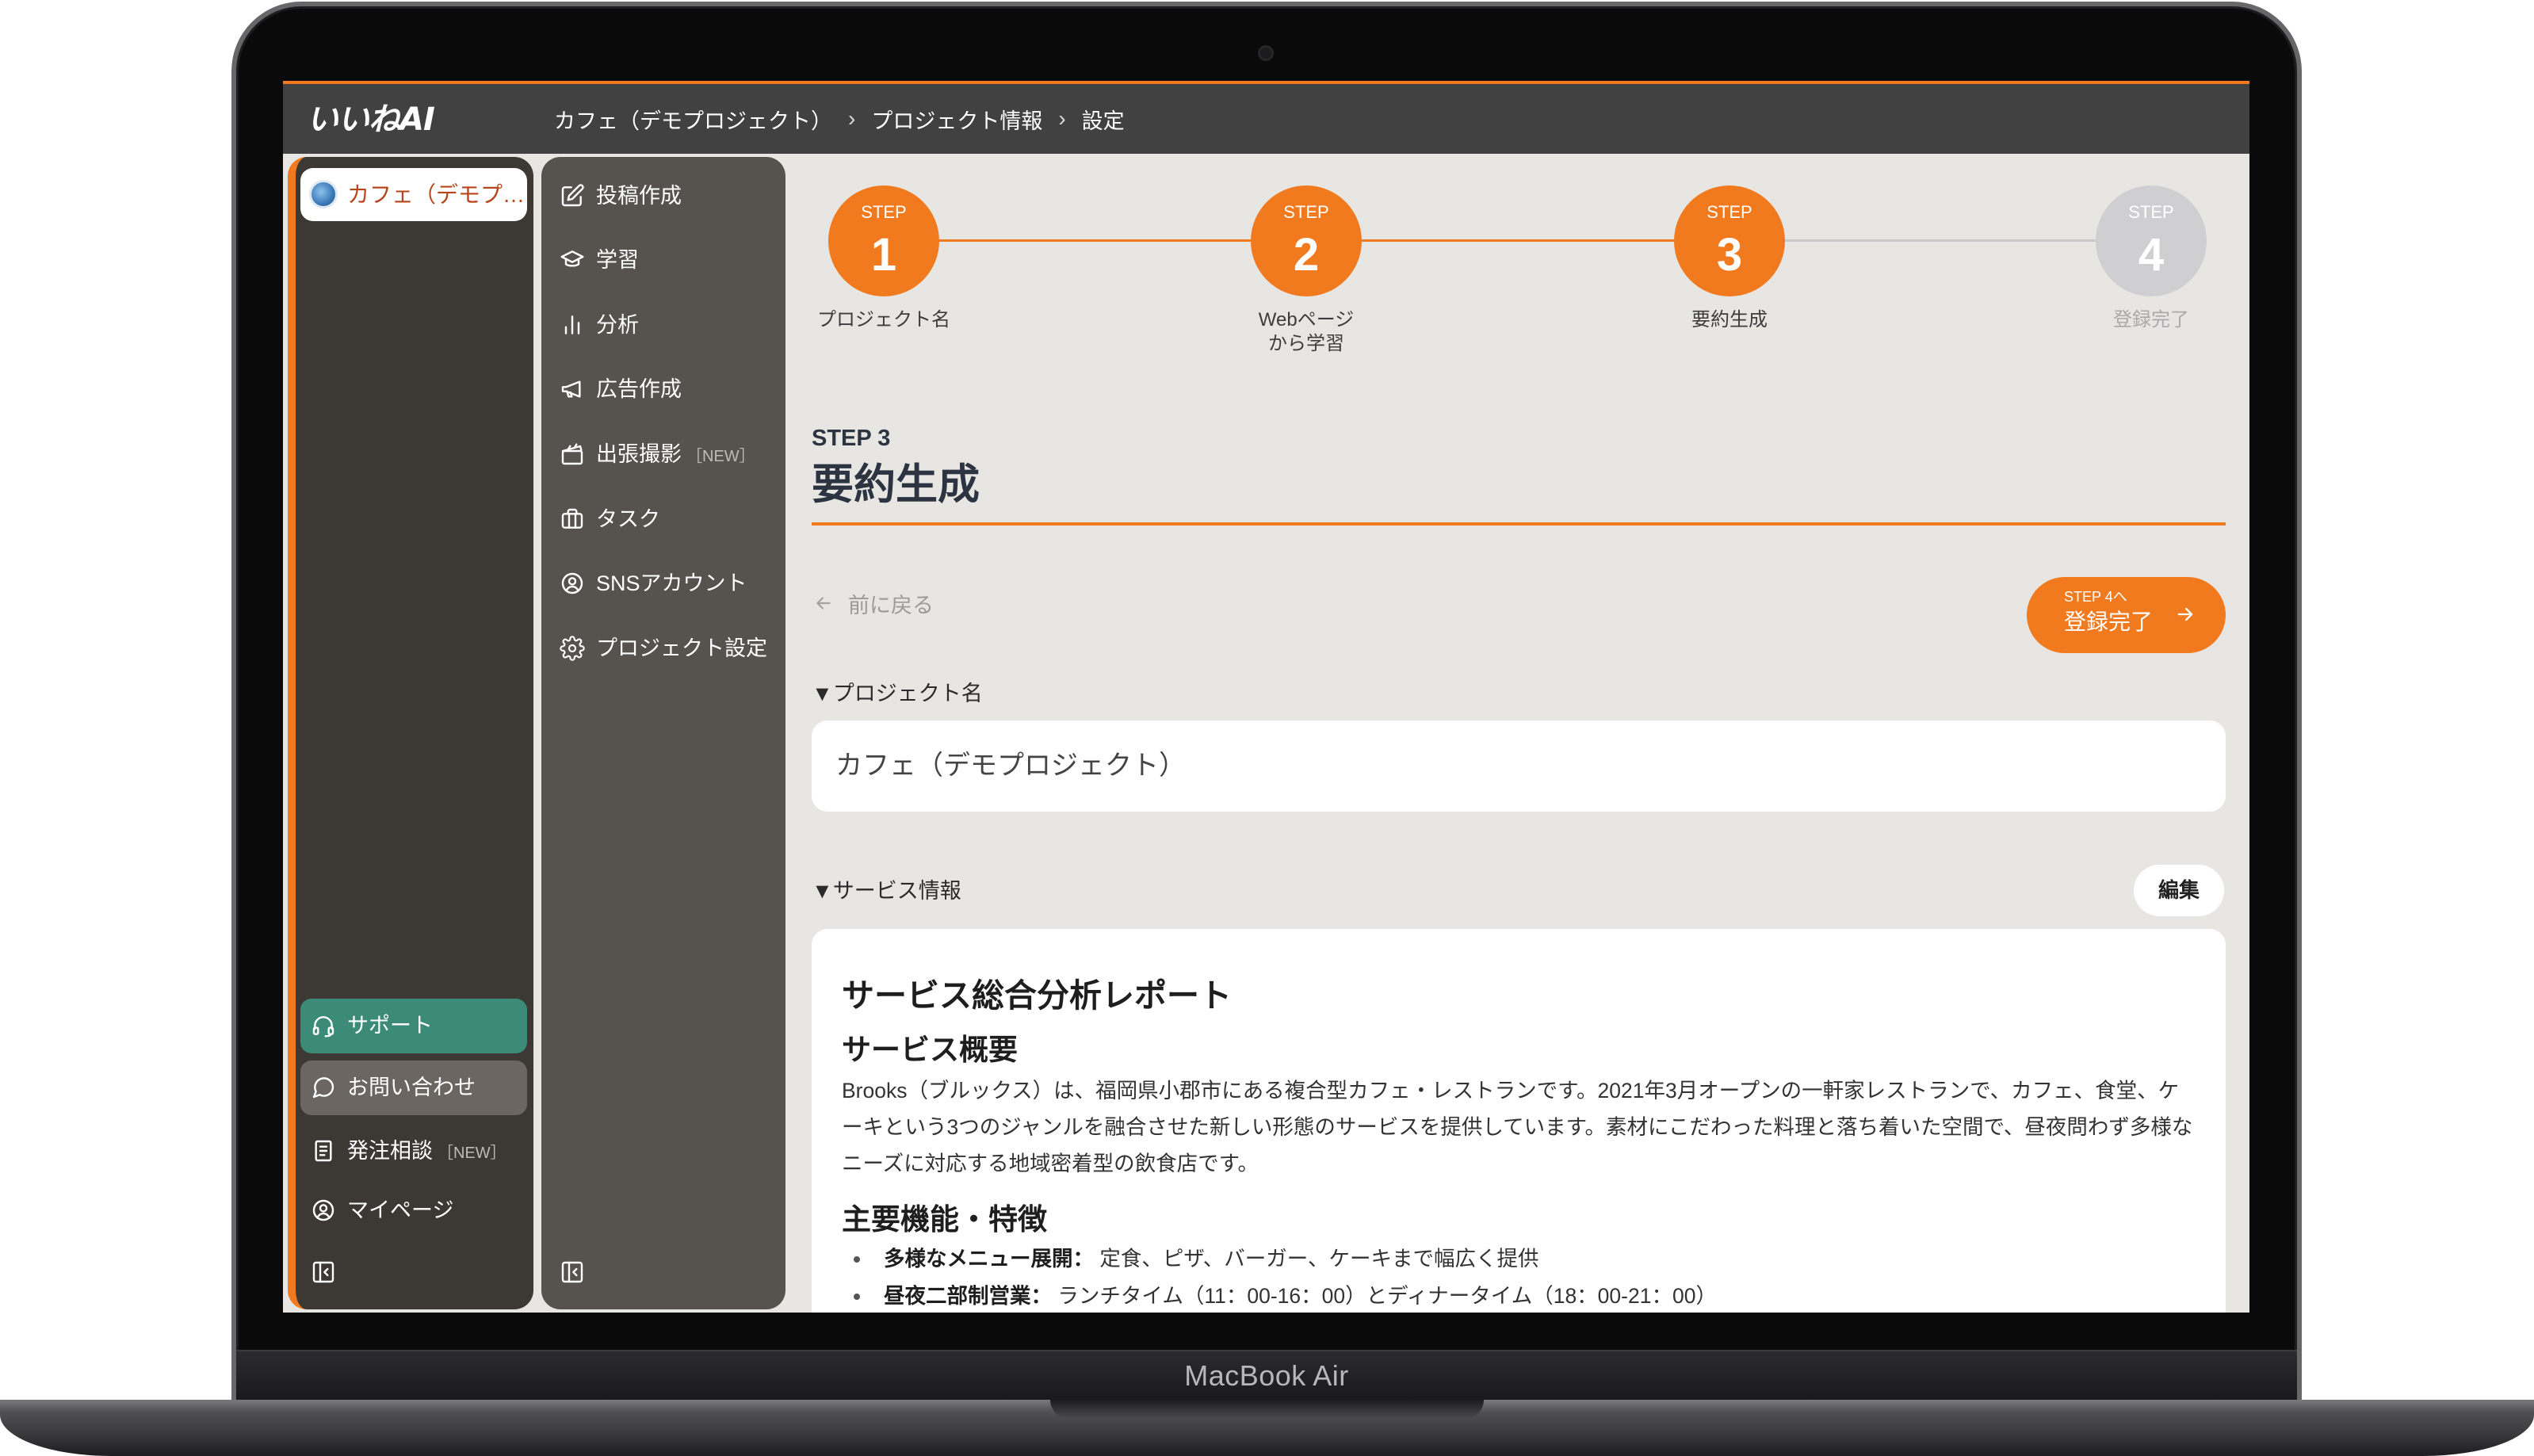 The width and height of the screenshot is (2534, 1456). What do you see at coordinates (671, 583) in the screenshot?
I see `sidebar-item-label: SNSアカウント` at bounding box center [671, 583].